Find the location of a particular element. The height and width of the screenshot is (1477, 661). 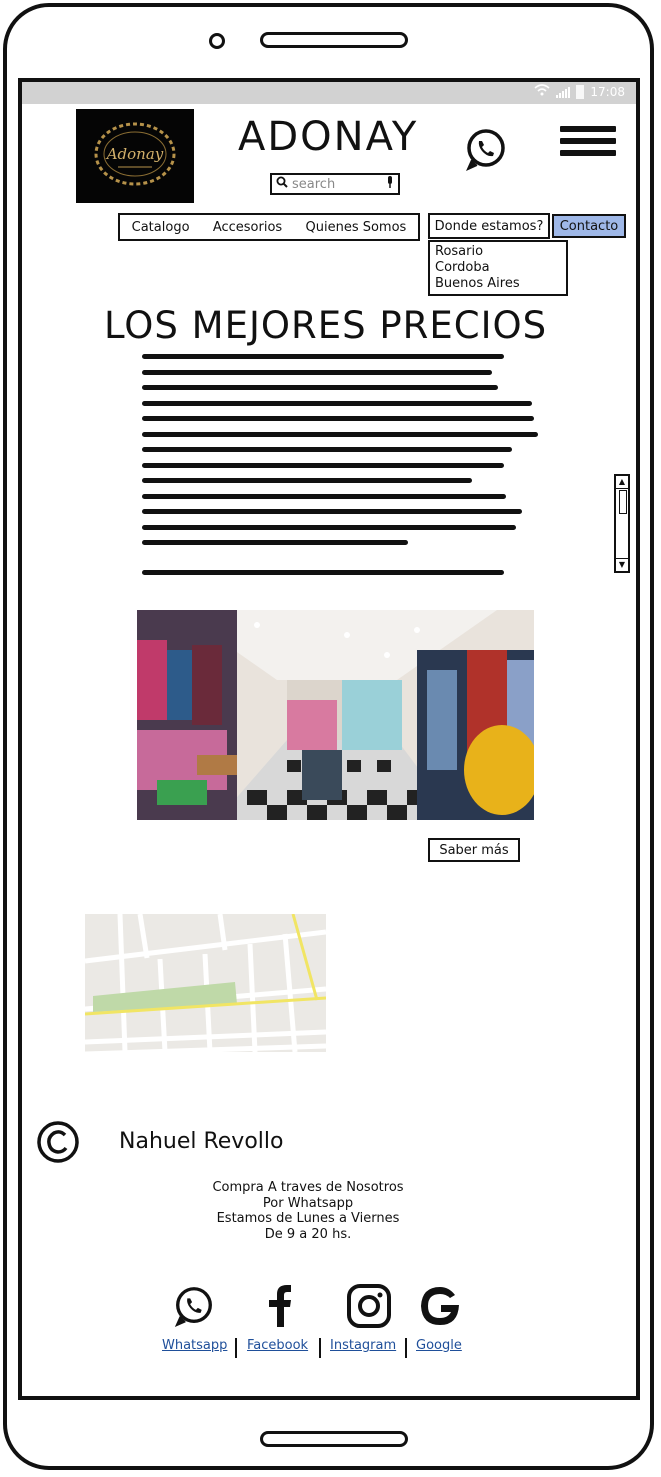

status-icons: 17:08 is located at coordinates (579, 91).